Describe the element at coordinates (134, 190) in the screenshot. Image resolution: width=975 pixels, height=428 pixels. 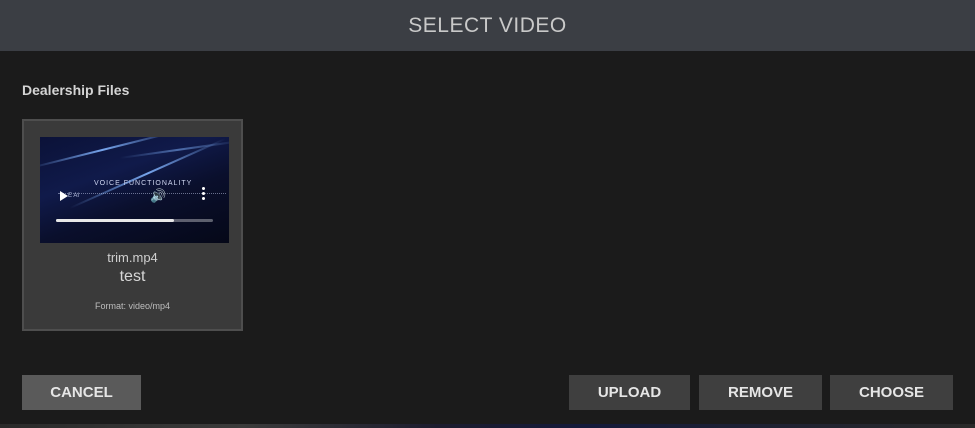
I see `video-thumbnail: VOICE FUNCTIONALITY E AI 🔊` at that location.